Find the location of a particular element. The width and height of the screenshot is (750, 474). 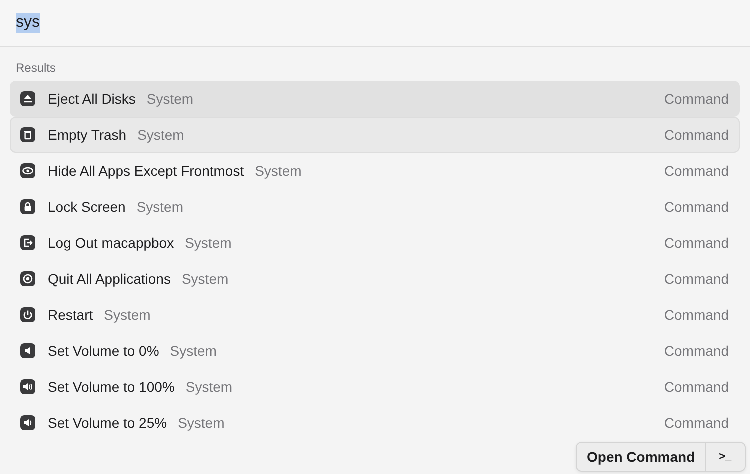

result-item: Log Out macappbox System Command is located at coordinates (375, 243).